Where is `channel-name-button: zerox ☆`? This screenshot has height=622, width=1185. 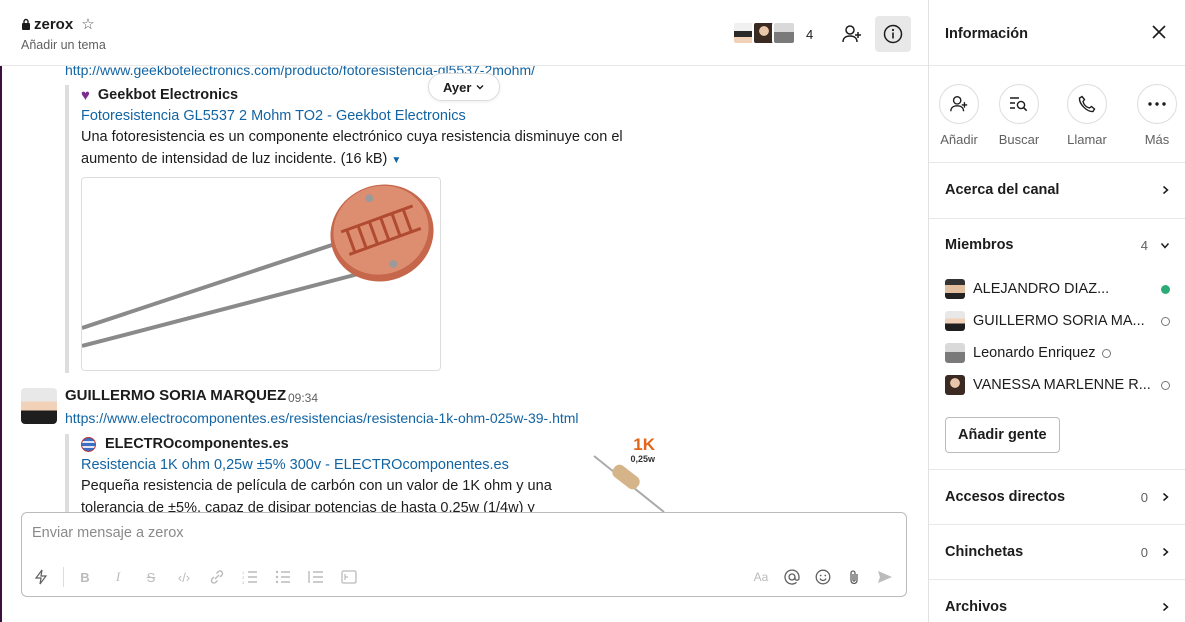
channel-name-button: zerox ☆ is located at coordinates (58, 24).